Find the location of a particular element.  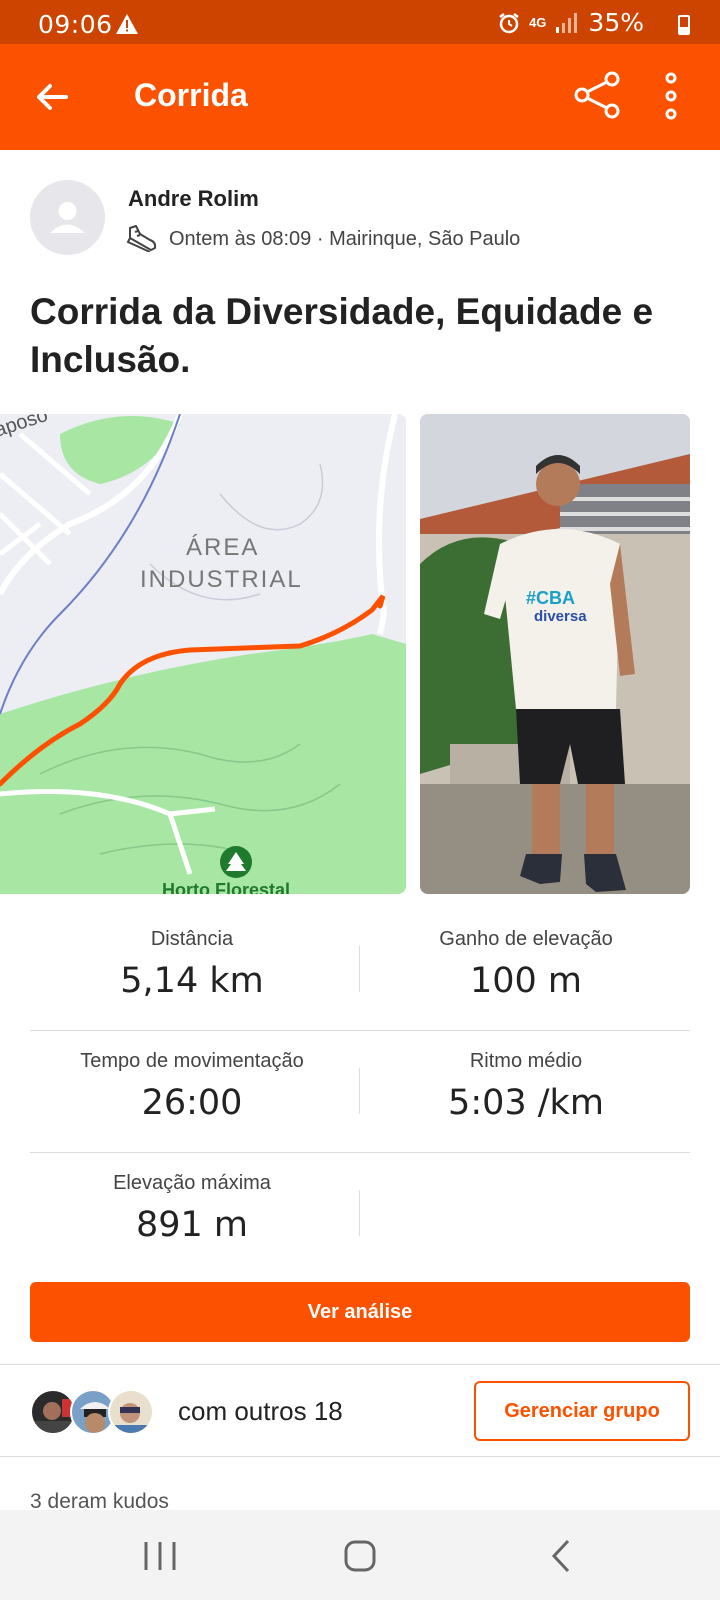

activity-photo: #CBA diversa is located at coordinates (555, 654).